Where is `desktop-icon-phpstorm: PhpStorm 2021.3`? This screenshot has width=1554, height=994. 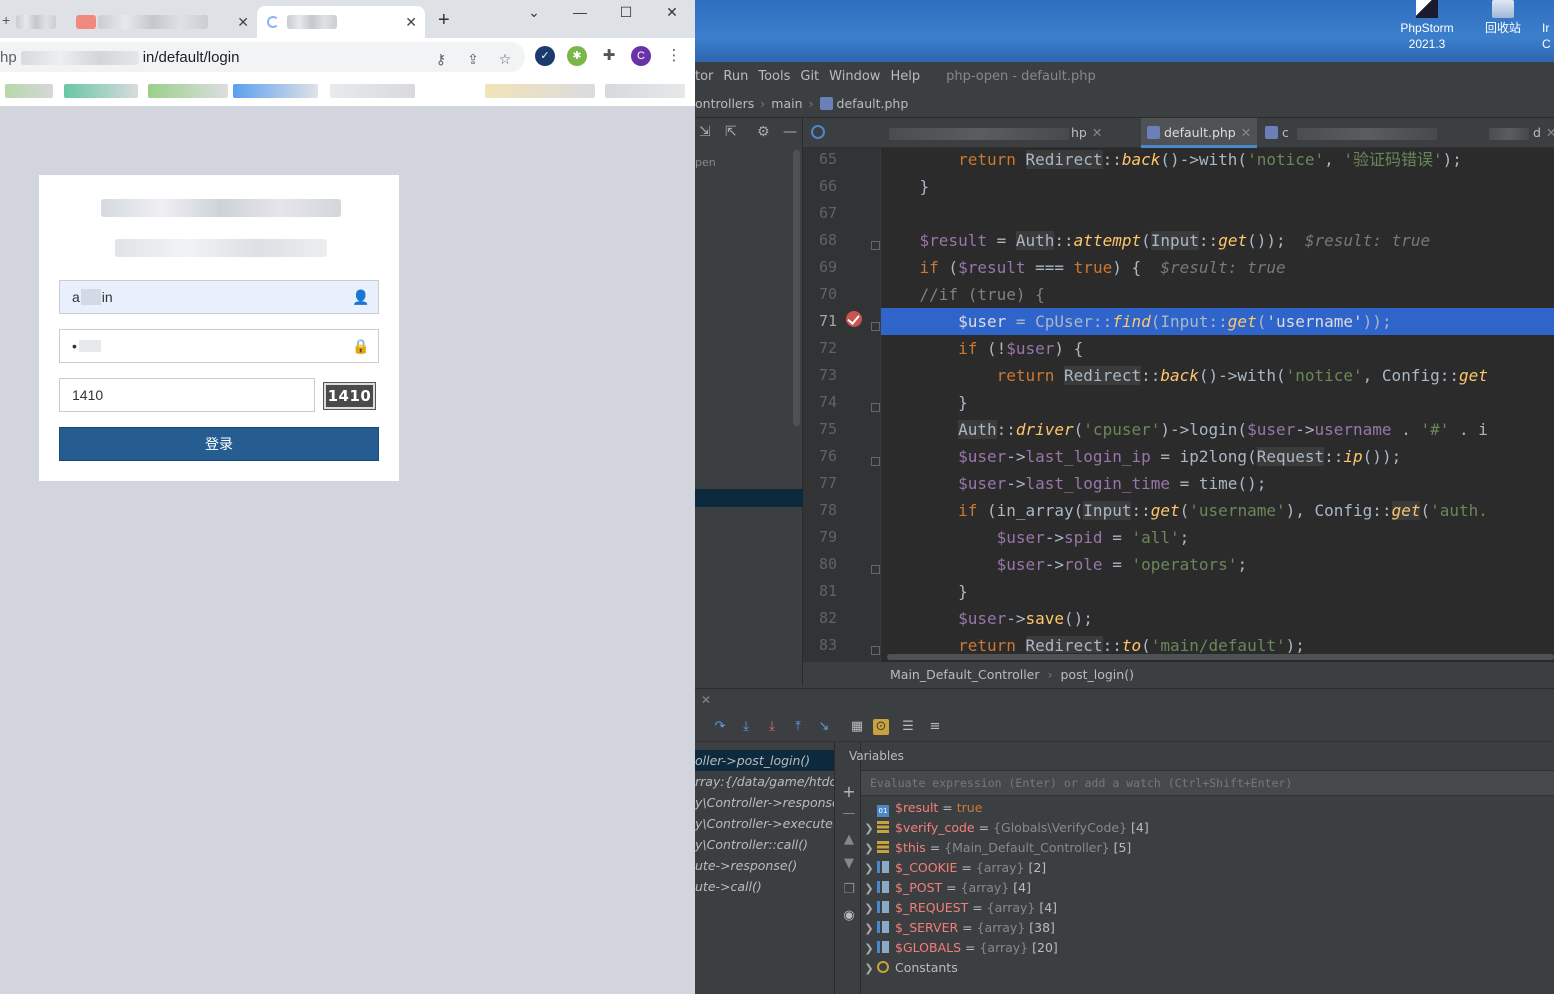 desktop-icon-phpstorm: PhpStorm 2021.3 is located at coordinates (1427, 26).